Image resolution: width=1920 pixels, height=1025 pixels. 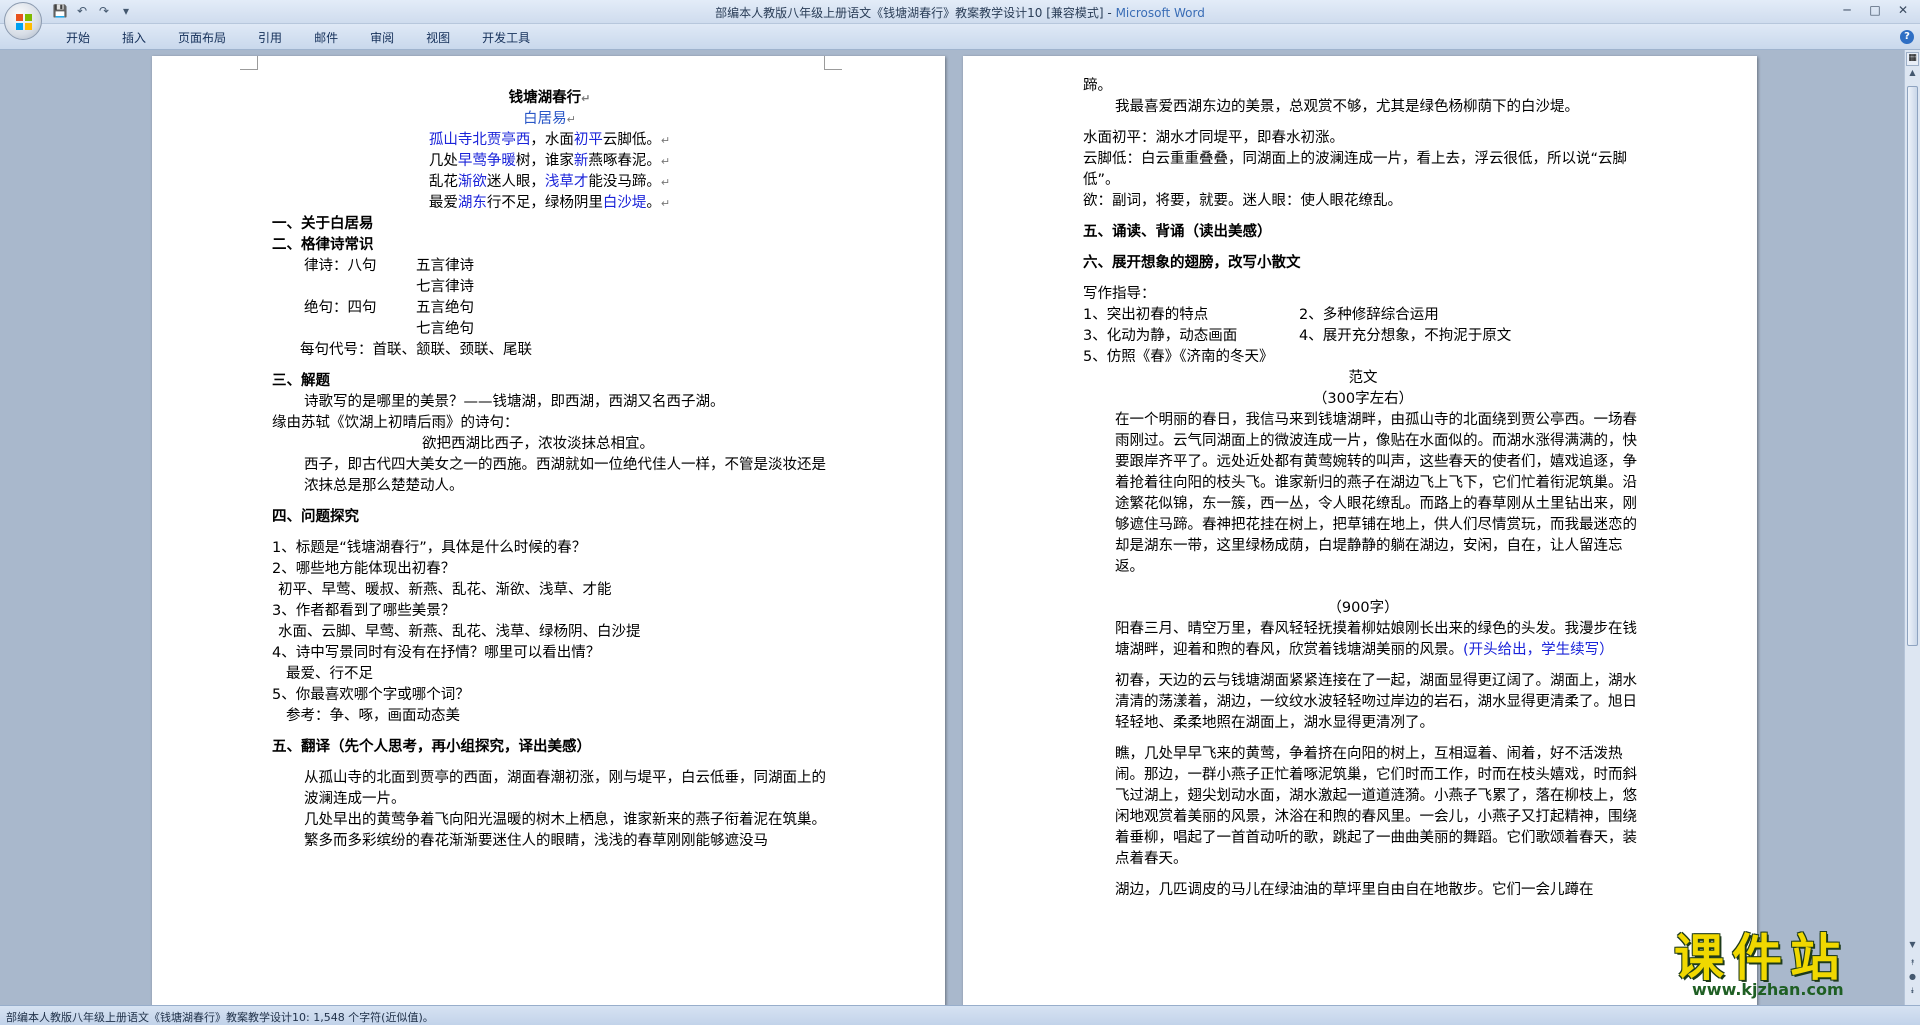 What do you see at coordinates (1912, 75) in the screenshot?
I see `scroll-up-icon: ▲` at bounding box center [1912, 75].